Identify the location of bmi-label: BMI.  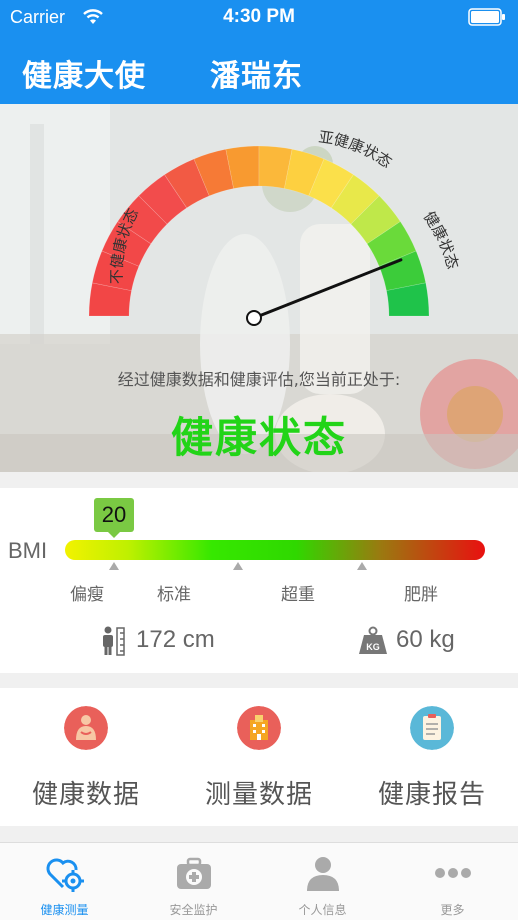
(28, 550).